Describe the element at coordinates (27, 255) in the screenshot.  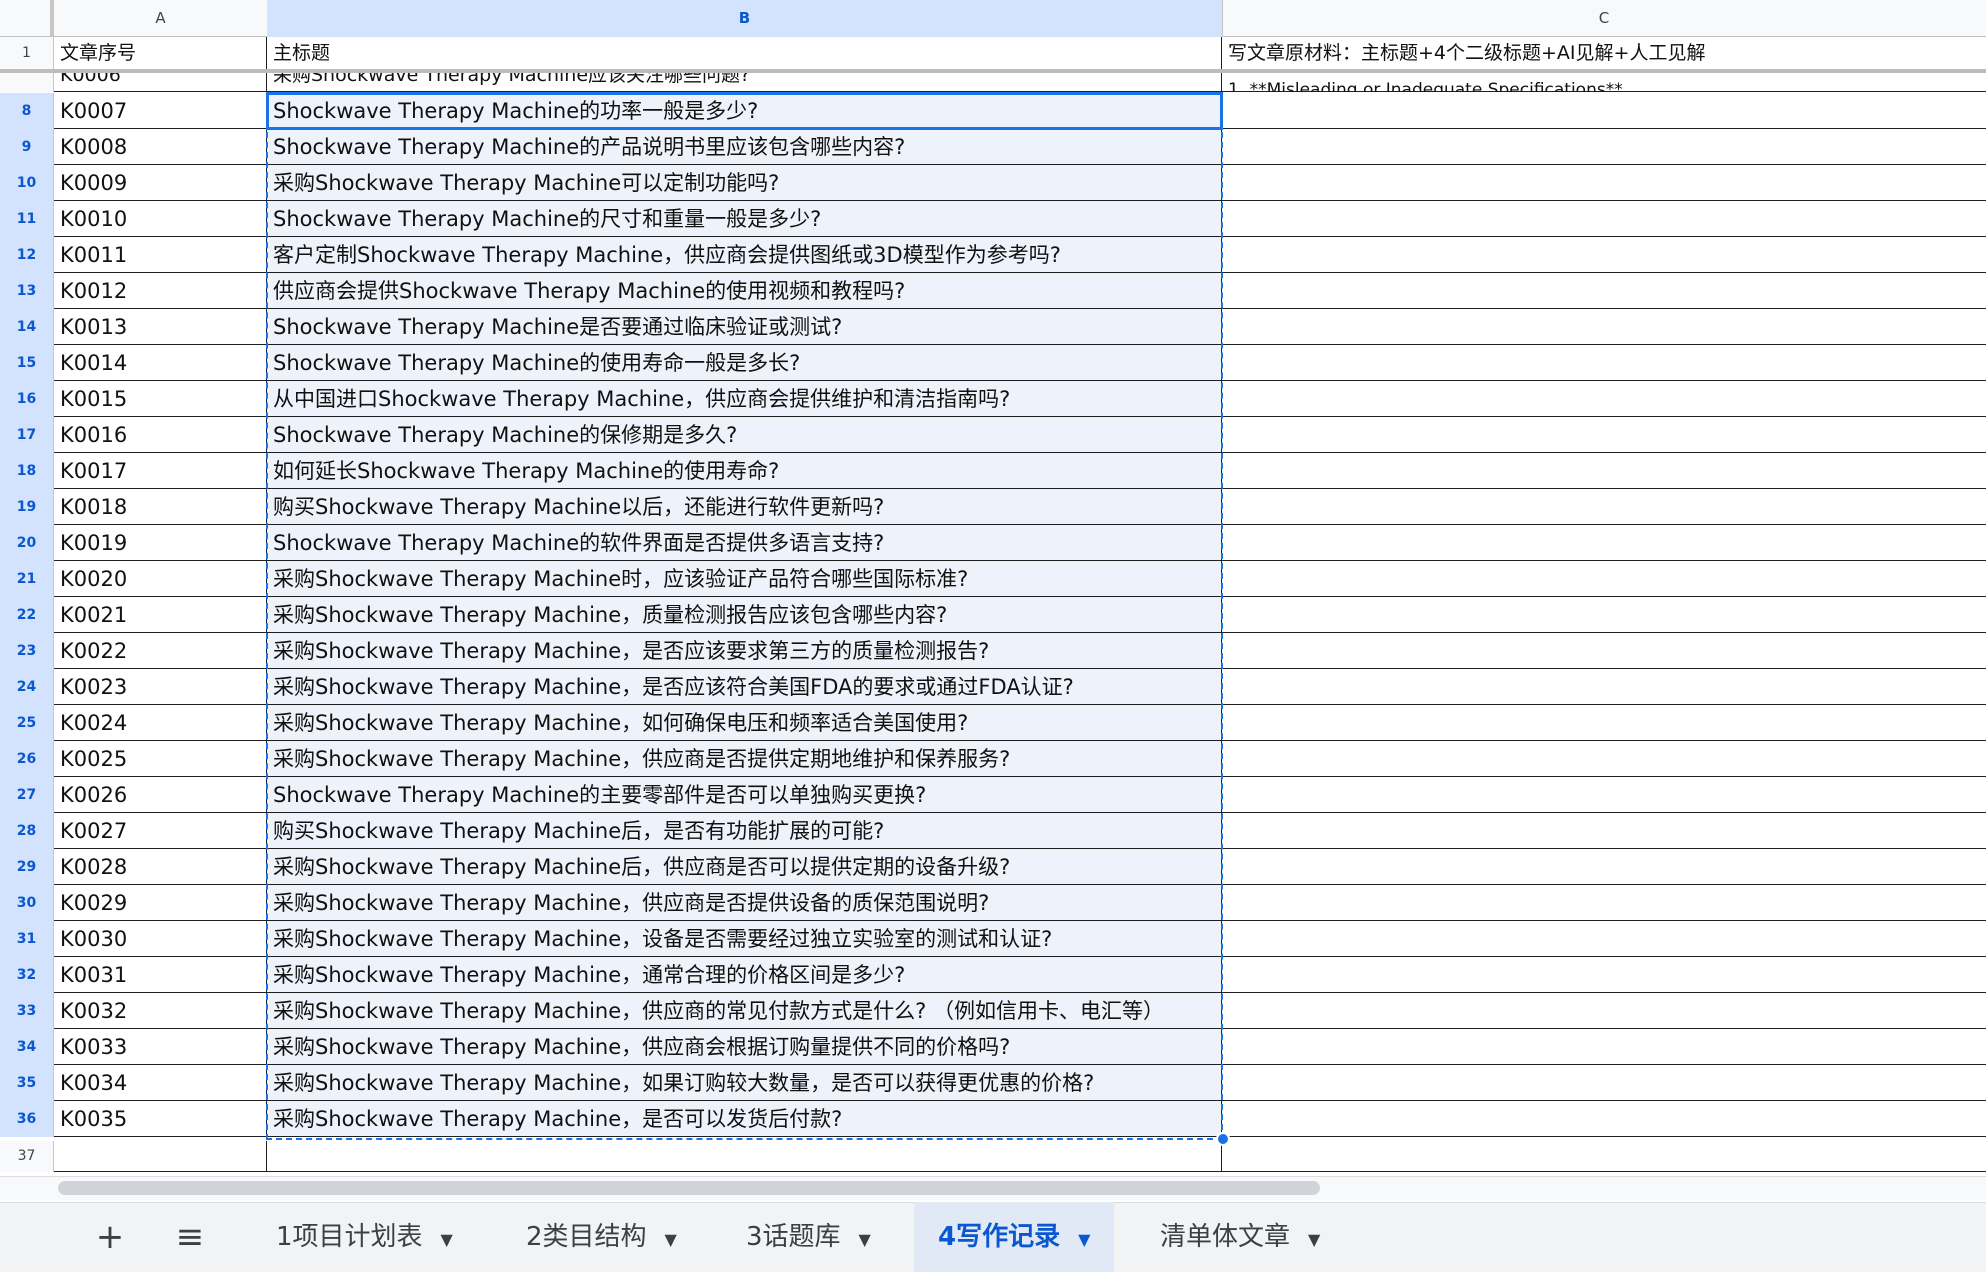
I see `row-number: 12` at that location.